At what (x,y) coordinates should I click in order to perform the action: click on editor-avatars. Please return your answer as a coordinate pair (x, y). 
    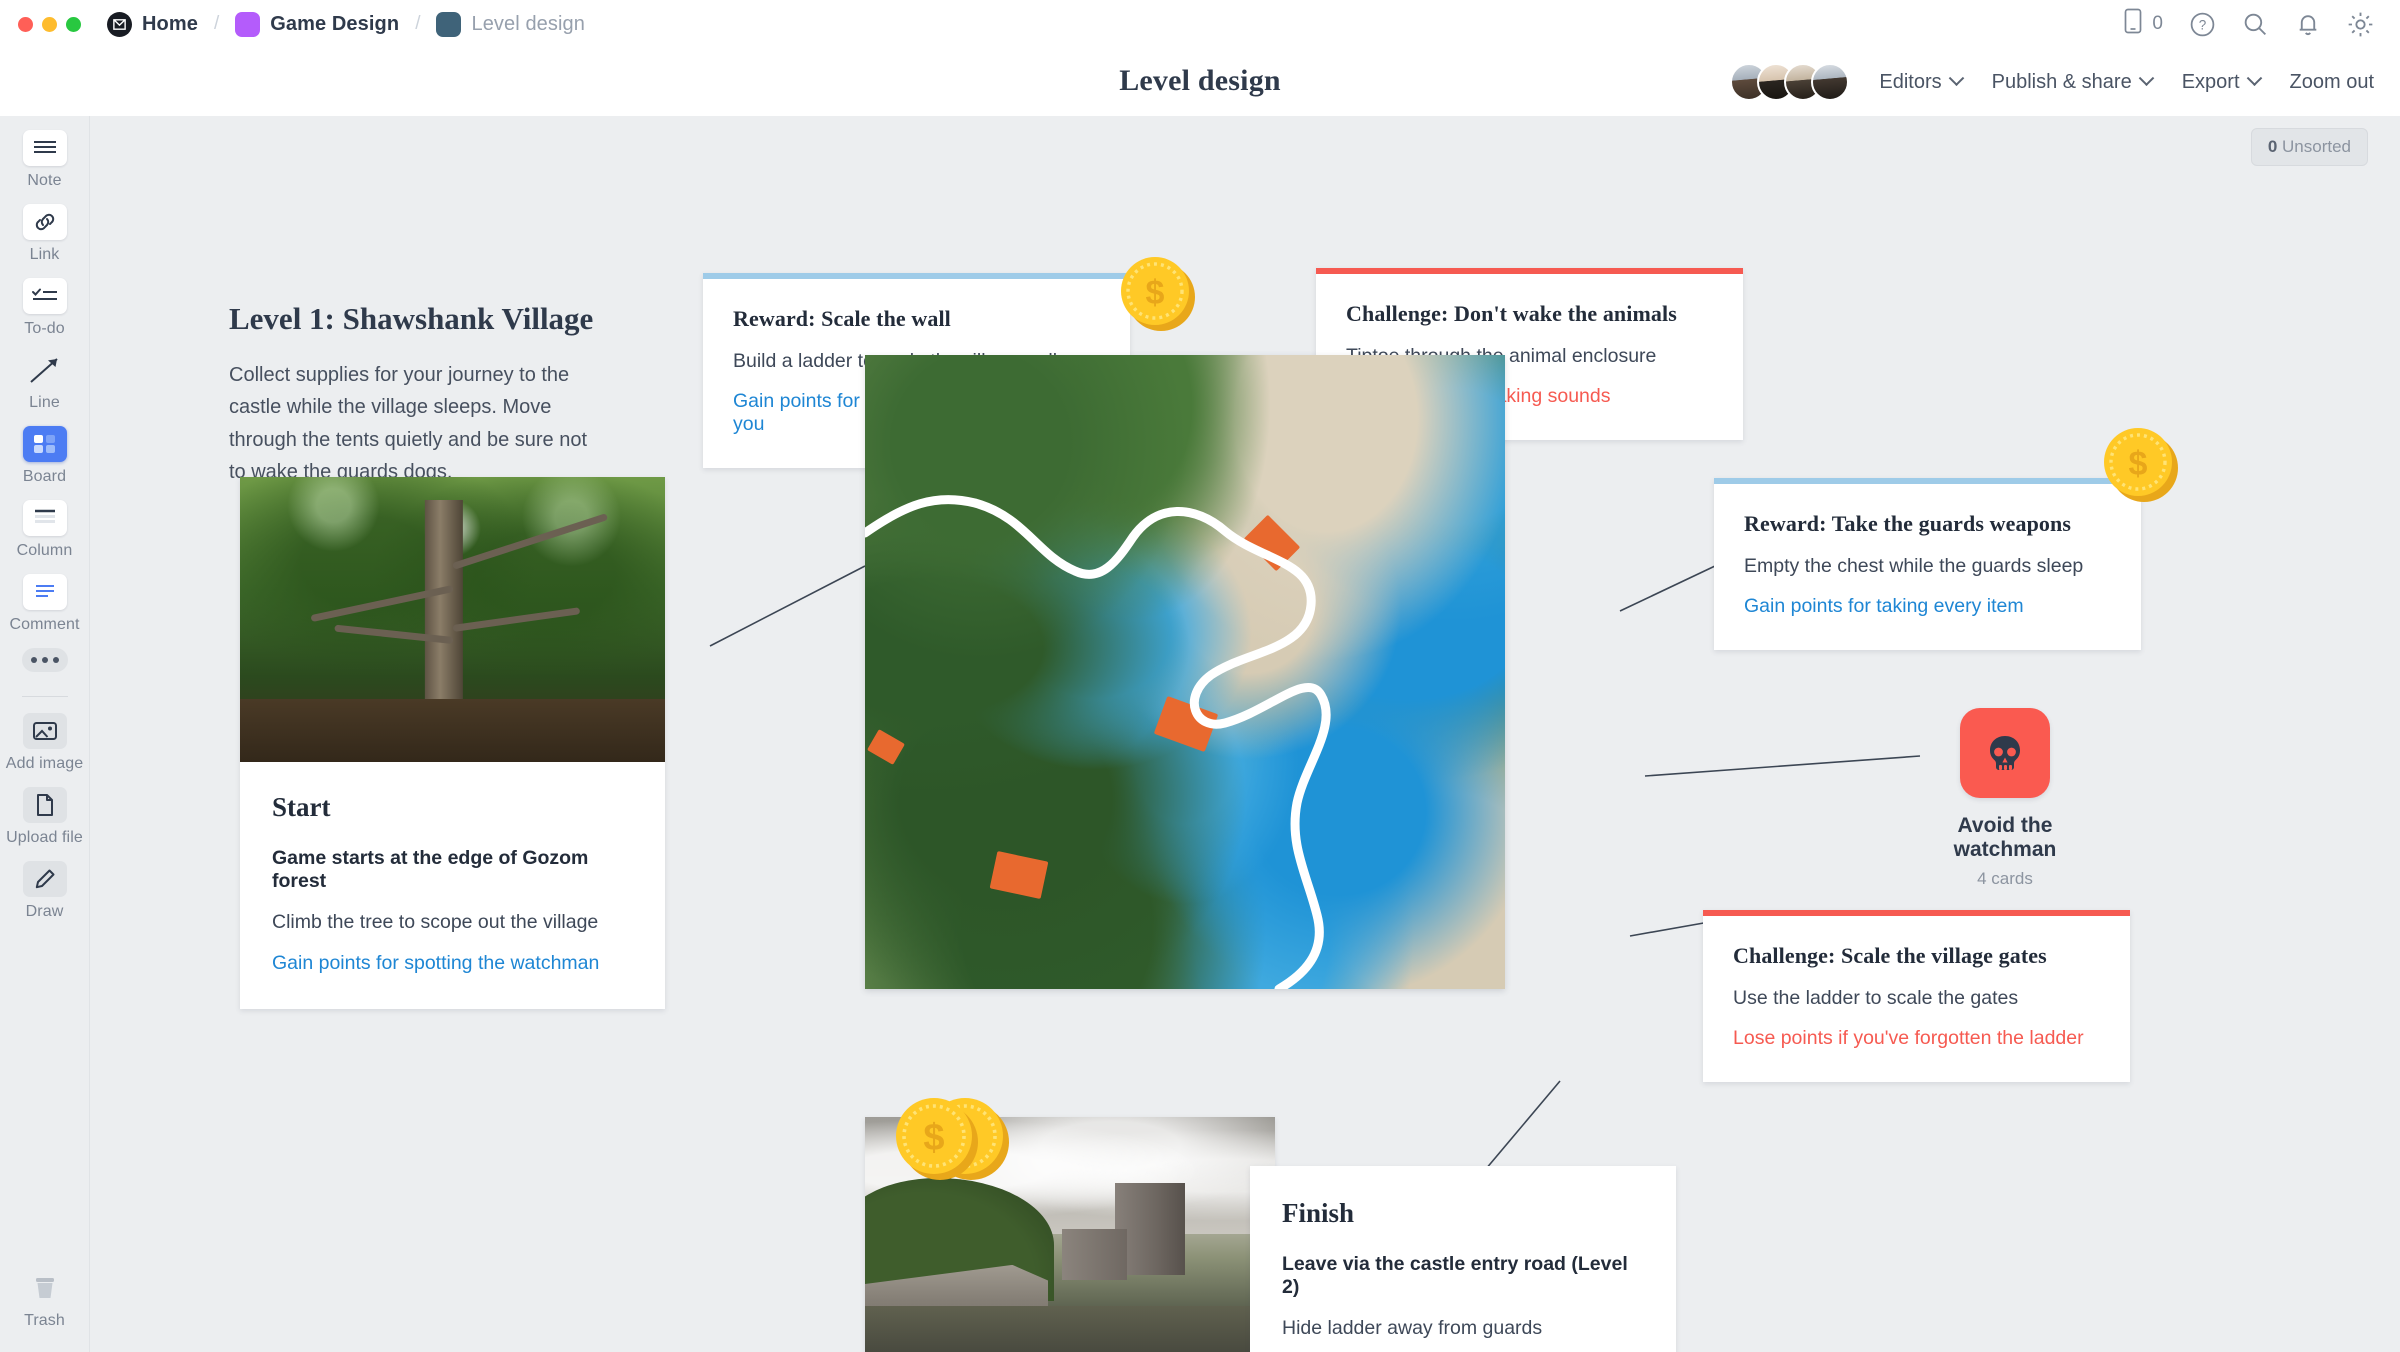
    Looking at the image, I should click on (1790, 82).